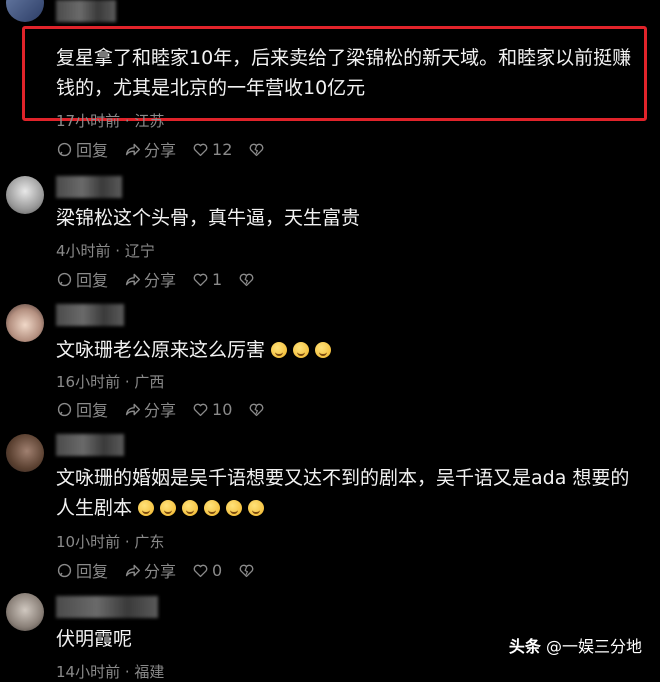  I want to click on like-button: 1, so click(207, 279).